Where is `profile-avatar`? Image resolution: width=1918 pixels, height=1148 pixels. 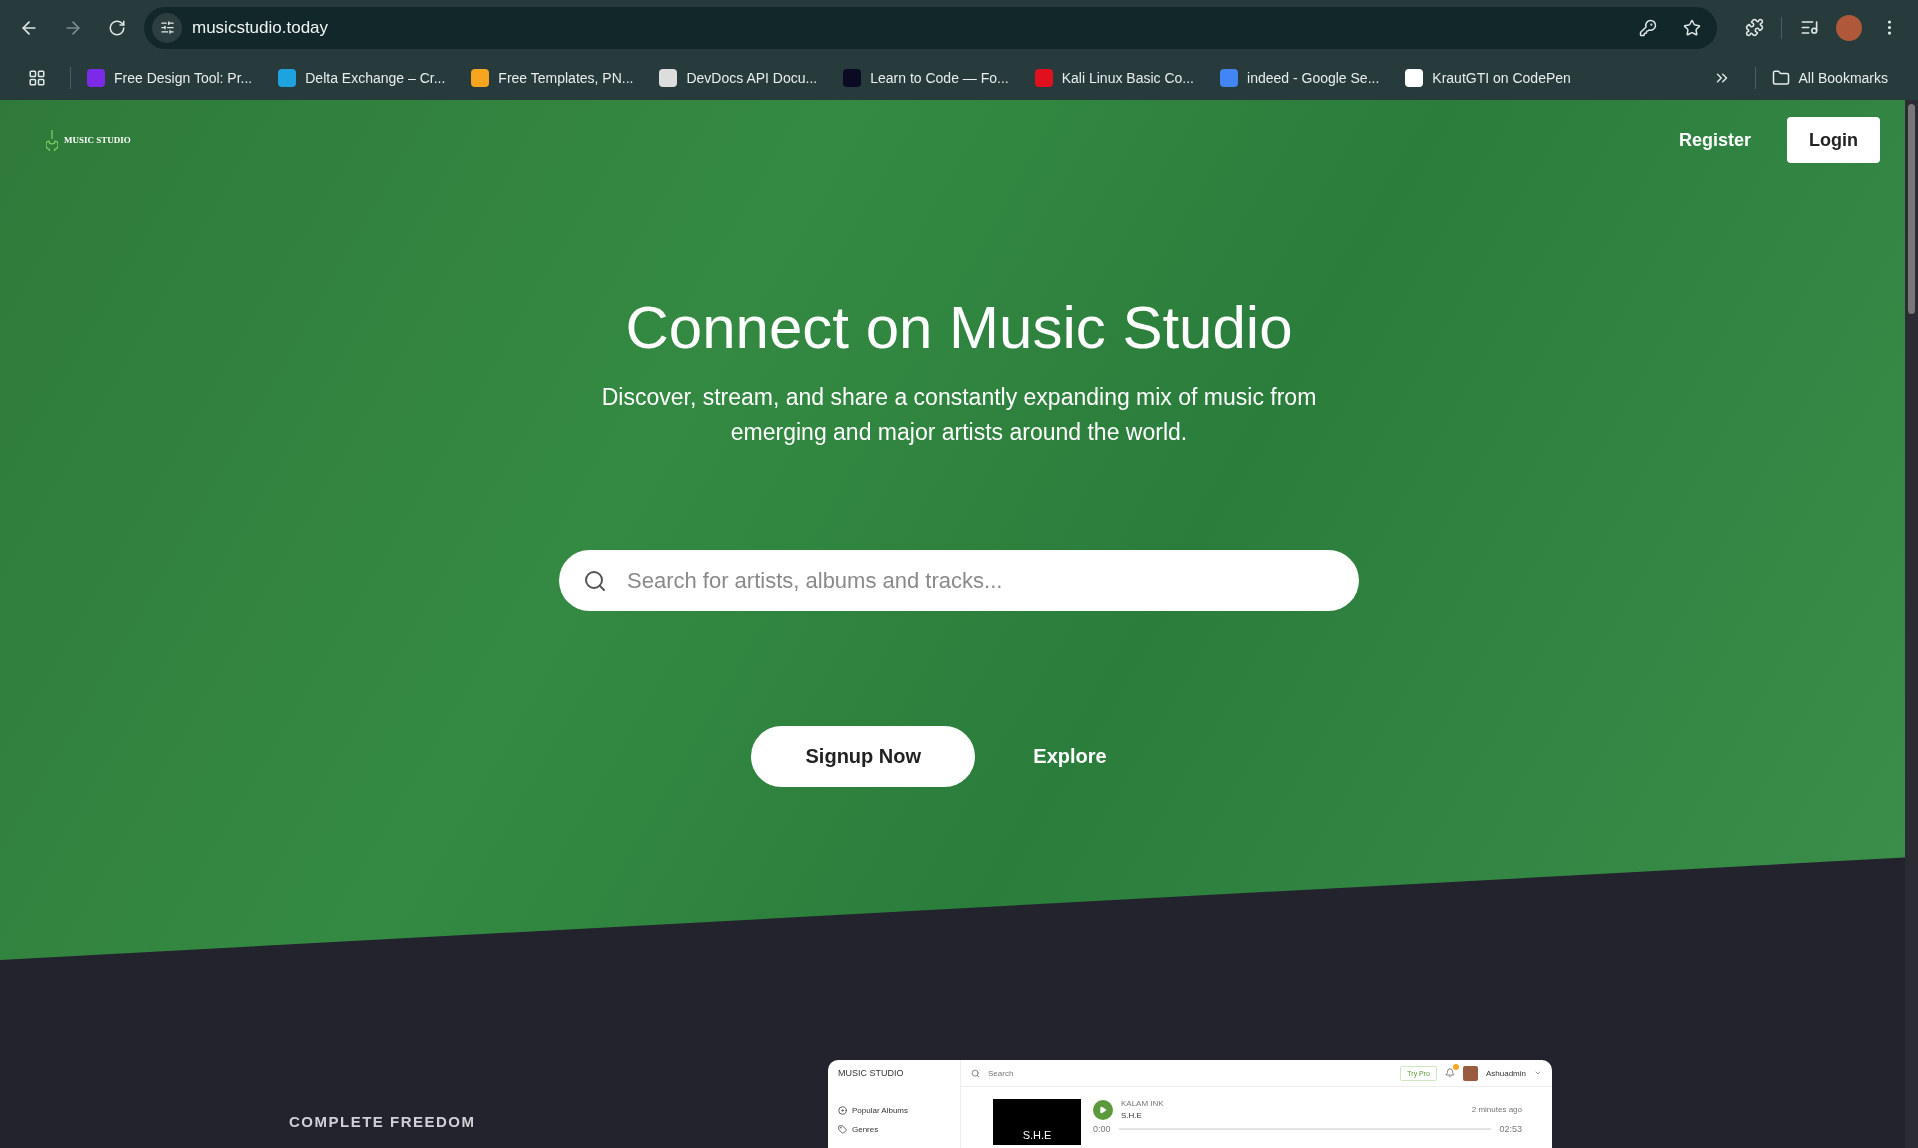
profile-avatar is located at coordinates (1849, 27).